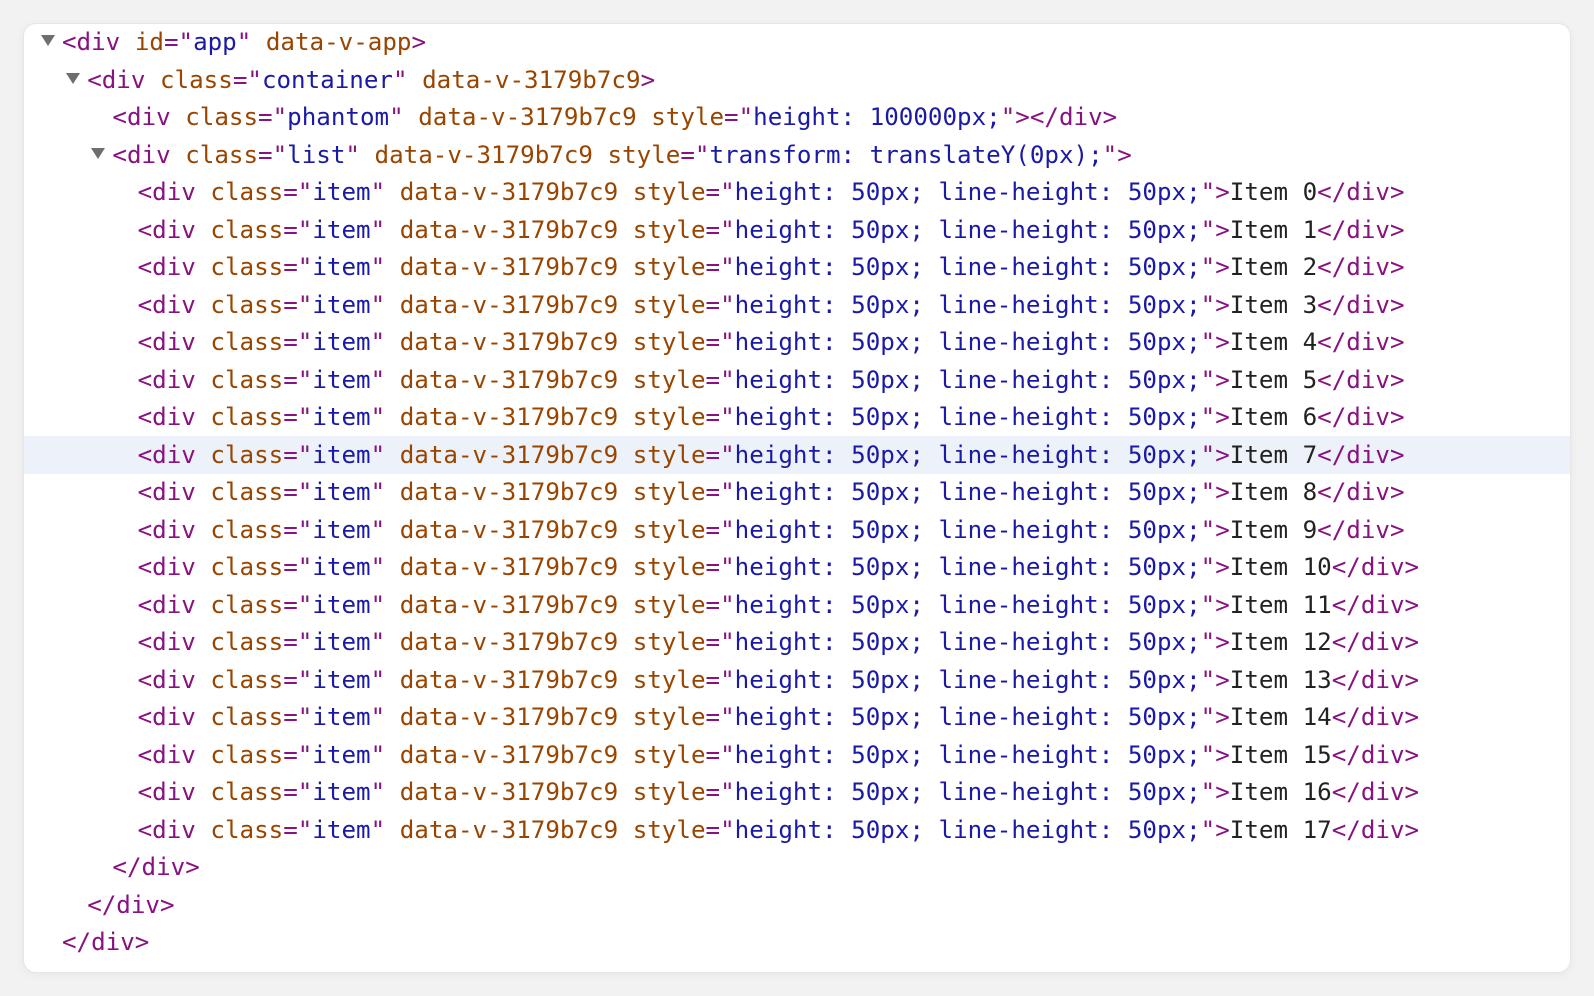 This screenshot has height=996, width=1594. What do you see at coordinates (1273, 529) in the screenshot?
I see `token-txt: Item 9` at bounding box center [1273, 529].